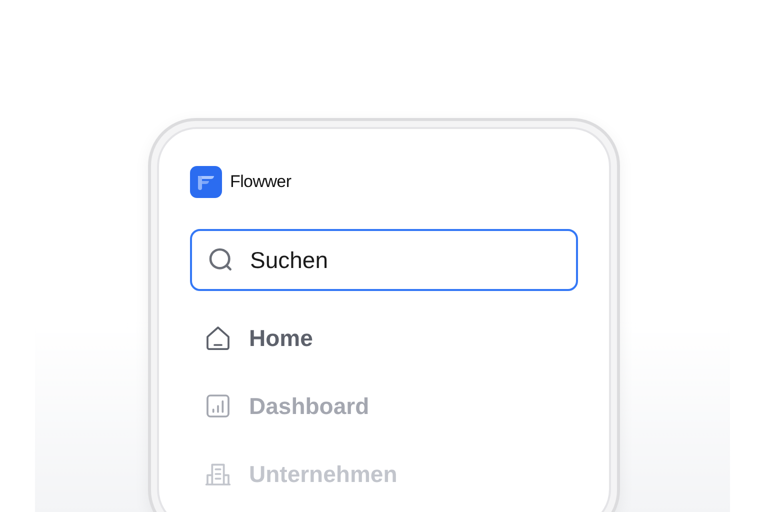 The height and width of the screenshot is (512, 768). Describe the element at coordinates (384, 338) in the screenshot. I see `nav-item: Home` at that location.